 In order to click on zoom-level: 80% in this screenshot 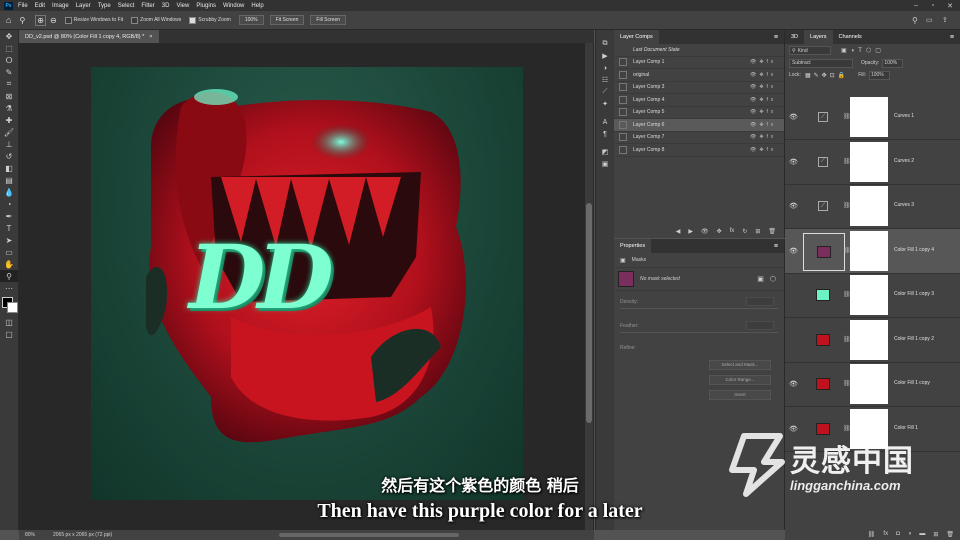, I will do `click(39, 535)`.